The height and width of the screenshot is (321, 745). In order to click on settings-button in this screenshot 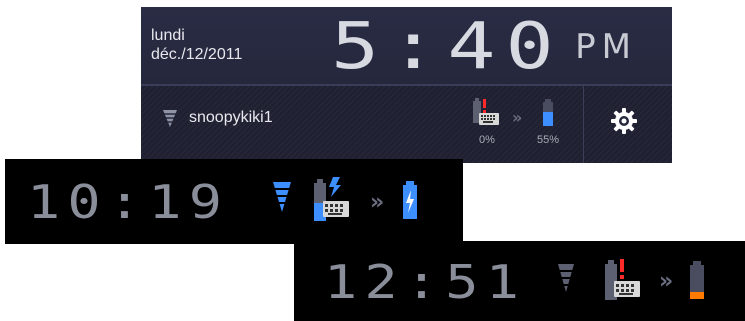, I will do `click(624, 123)`.